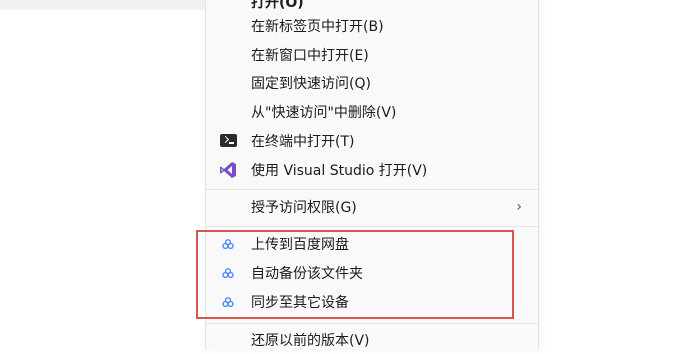  Describe the element at coordinates (277, 5) in the screenshot. I see `menu-item-label: 打开(O)` at that location.